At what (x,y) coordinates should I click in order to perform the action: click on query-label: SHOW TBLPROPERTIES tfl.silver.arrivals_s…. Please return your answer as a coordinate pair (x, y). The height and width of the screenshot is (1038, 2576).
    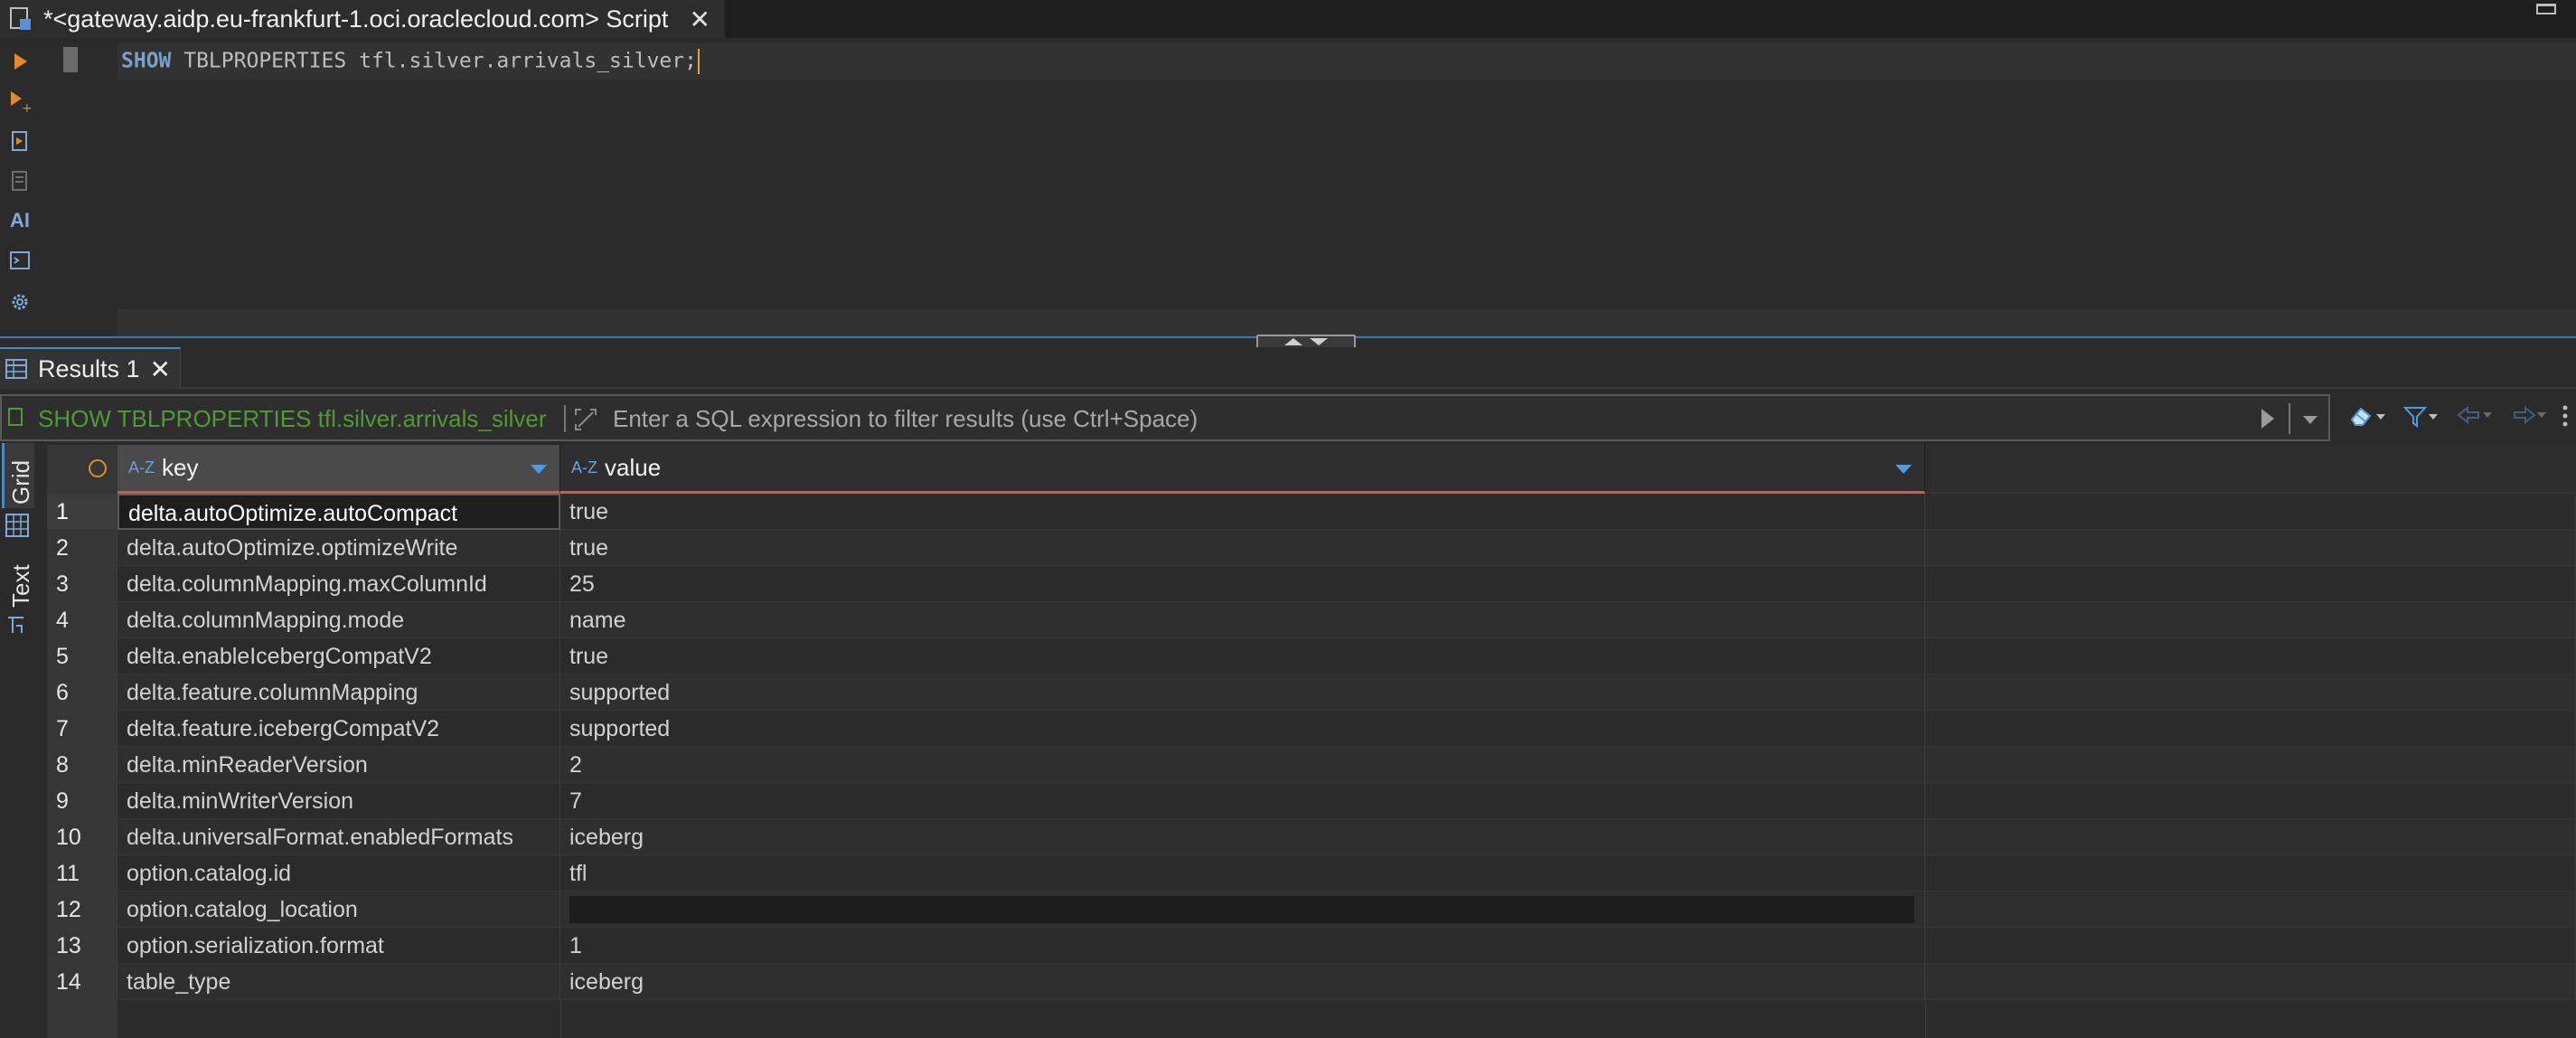
    Looking at the image, I should click on (292, 419).